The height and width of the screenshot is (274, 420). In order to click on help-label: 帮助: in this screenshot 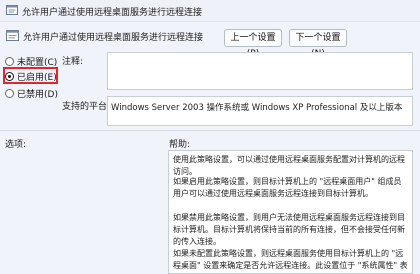, I will do `click(180, 145)`.